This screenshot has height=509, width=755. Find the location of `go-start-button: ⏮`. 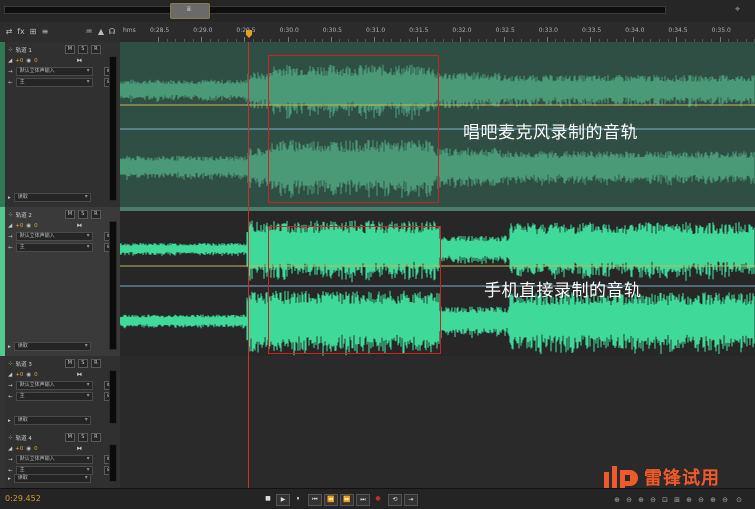

go-start-button: ⏮ is located at coordinates (315, 500).